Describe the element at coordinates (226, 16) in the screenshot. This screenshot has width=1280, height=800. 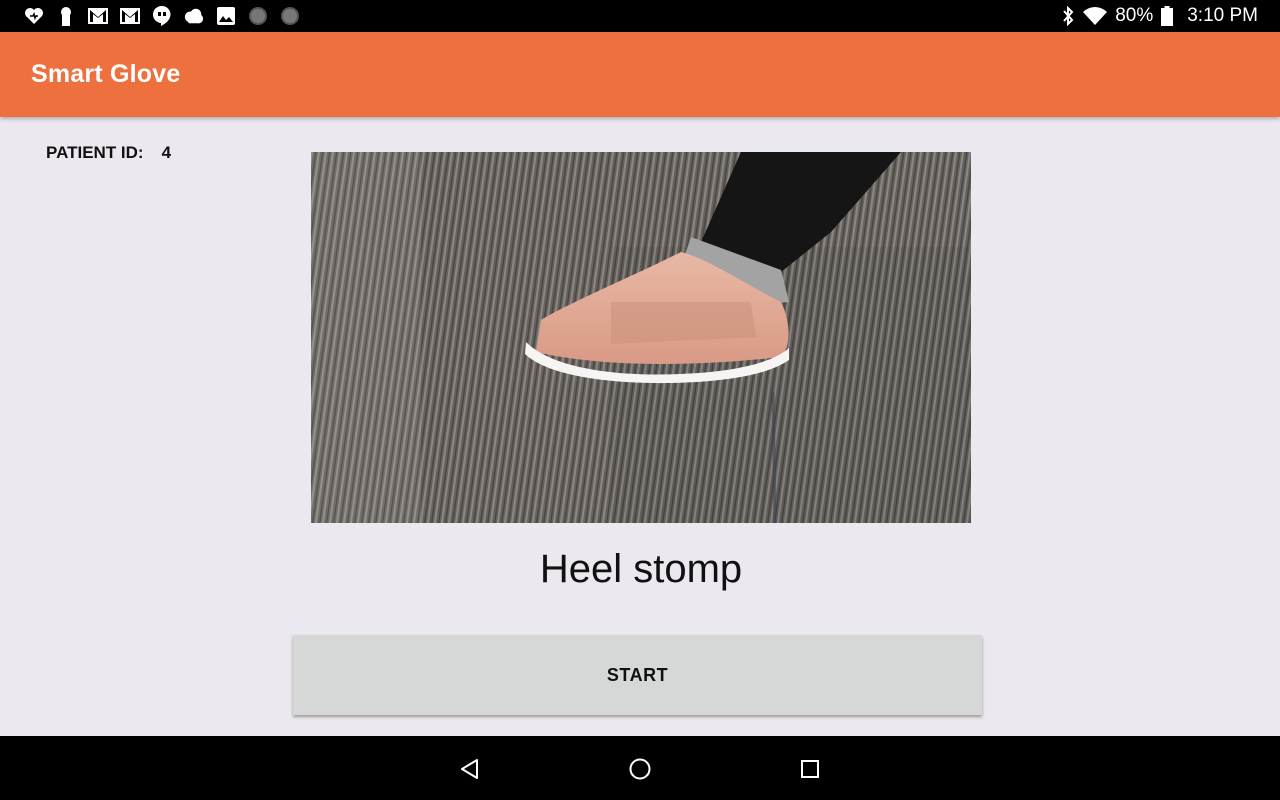
I see `image-icon` at that location.